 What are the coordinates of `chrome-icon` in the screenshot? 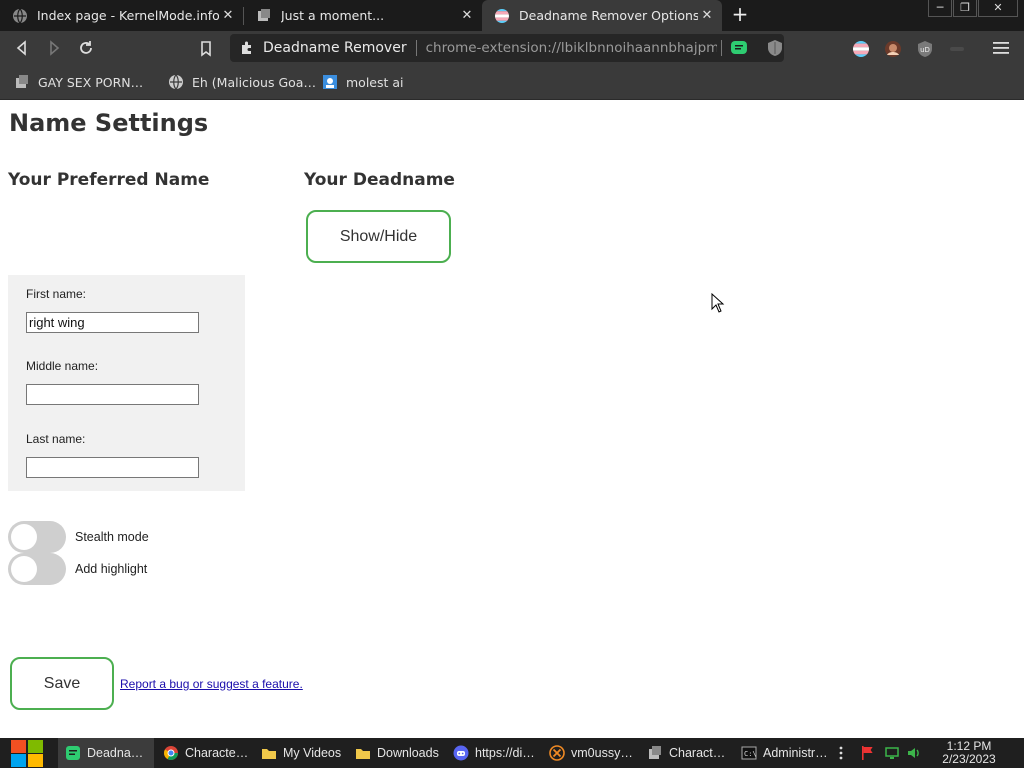 It's located at (171, 753).